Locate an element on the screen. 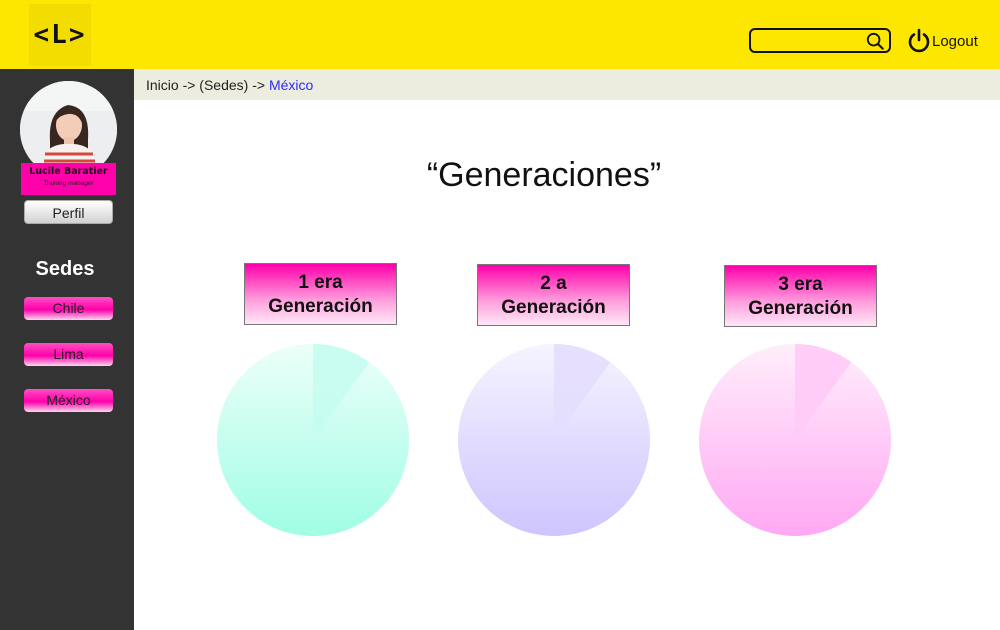 Image resolution: width=1000 pixels, height=630 pixels. user-role: Training manager is located at coordinates (68, 183).